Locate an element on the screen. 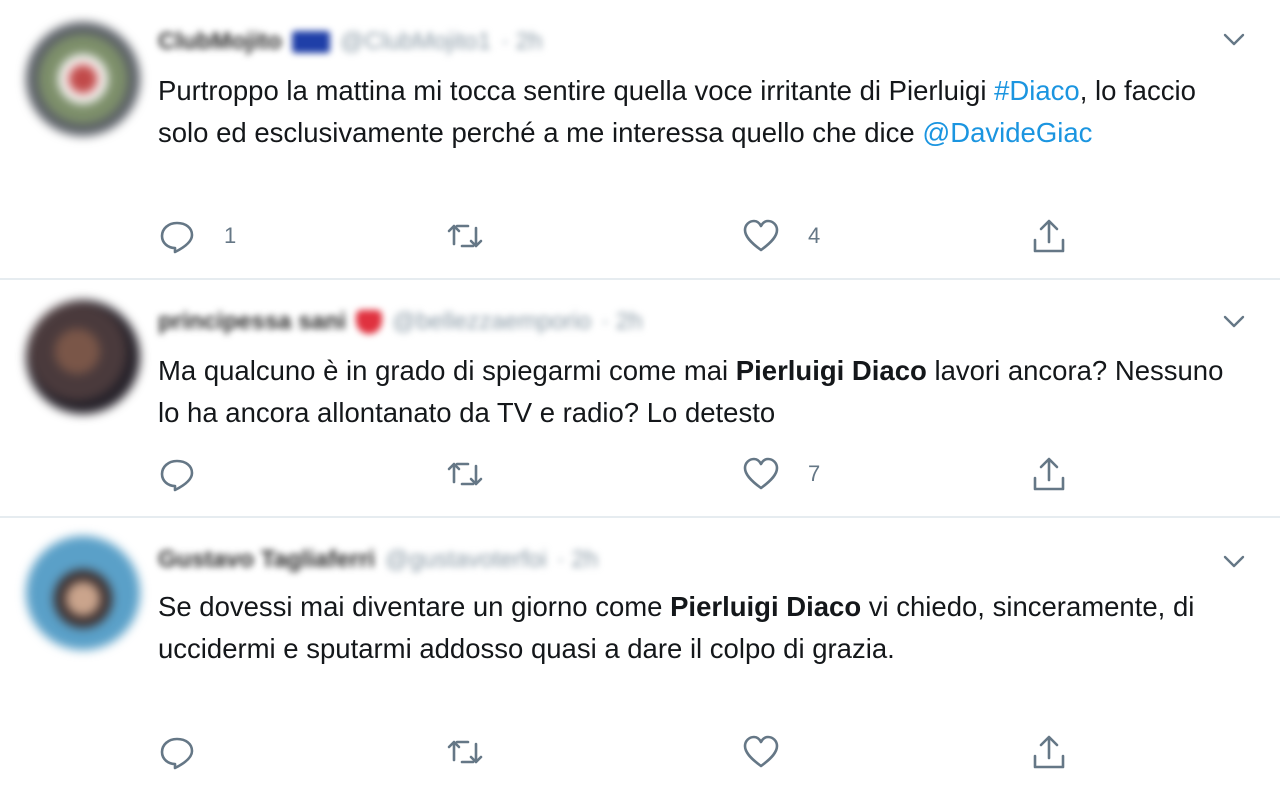 This screenshot has height=792, width=1280. tweet-header: principessa sani @bellezzaemporio · 2h is located at coordinates (400, 322).